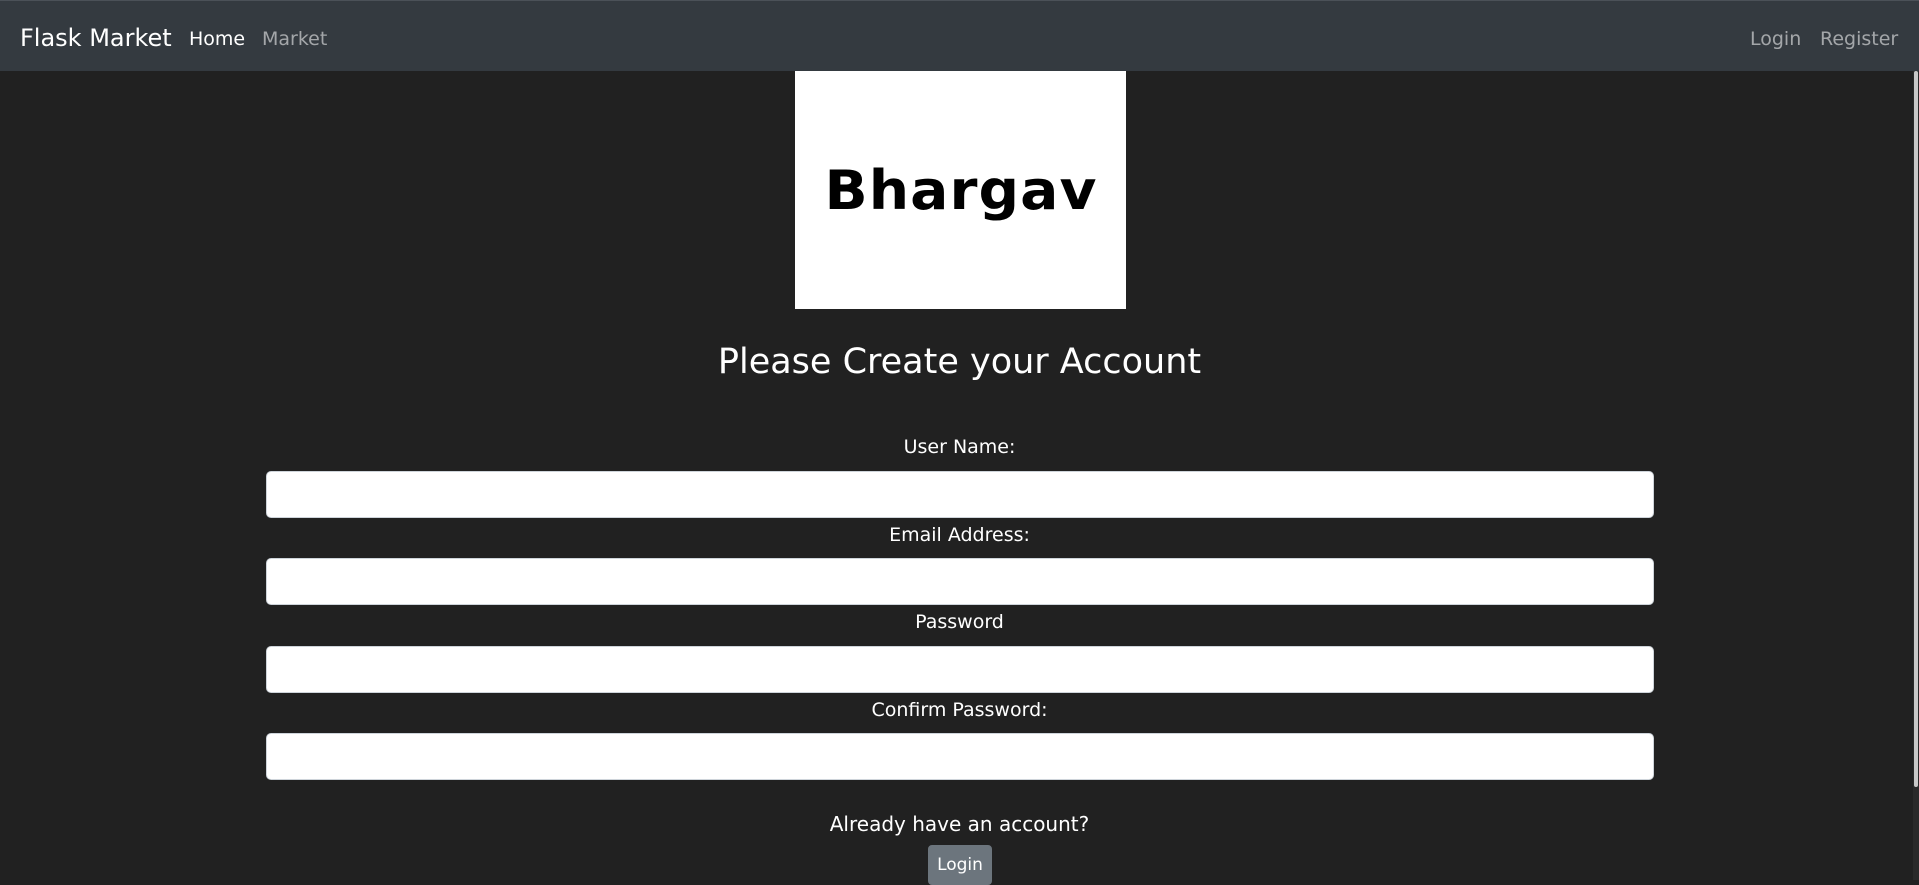 This screenshot has width=1919, height=885. Describe the element at coordinates (959, 710) in the screenshot. I see `confirm-password-label: Confirm Password:` at that location.